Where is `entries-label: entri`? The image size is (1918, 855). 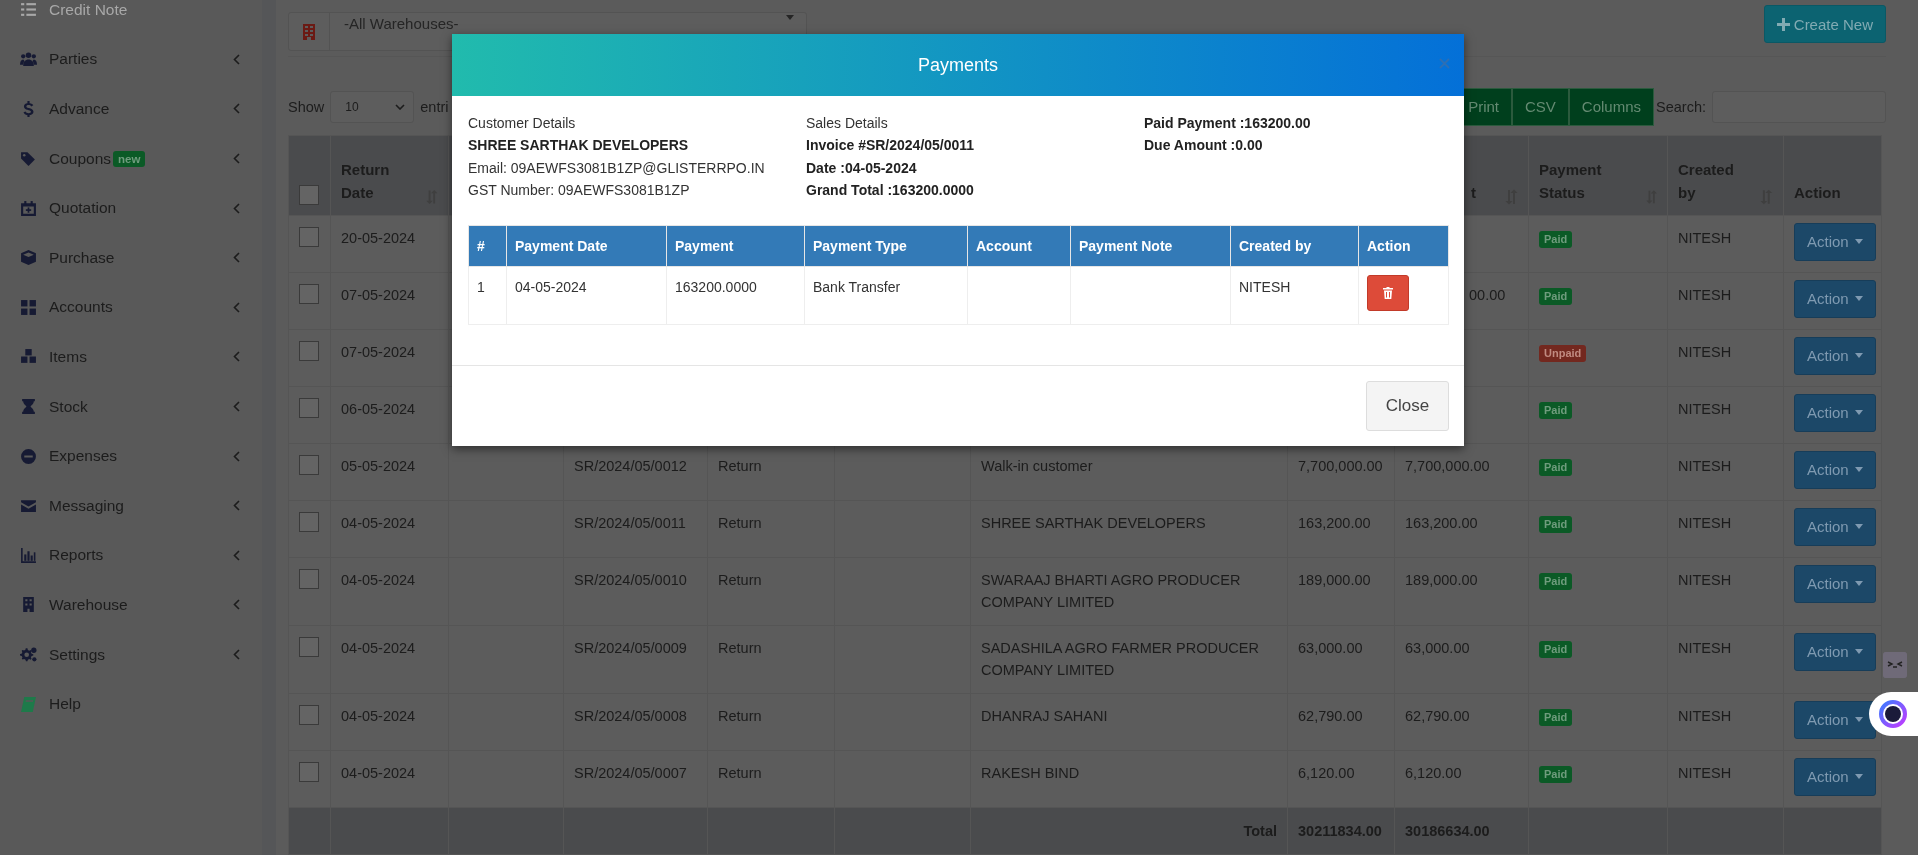 entries-label: entri is located at coordinates (434, 106).